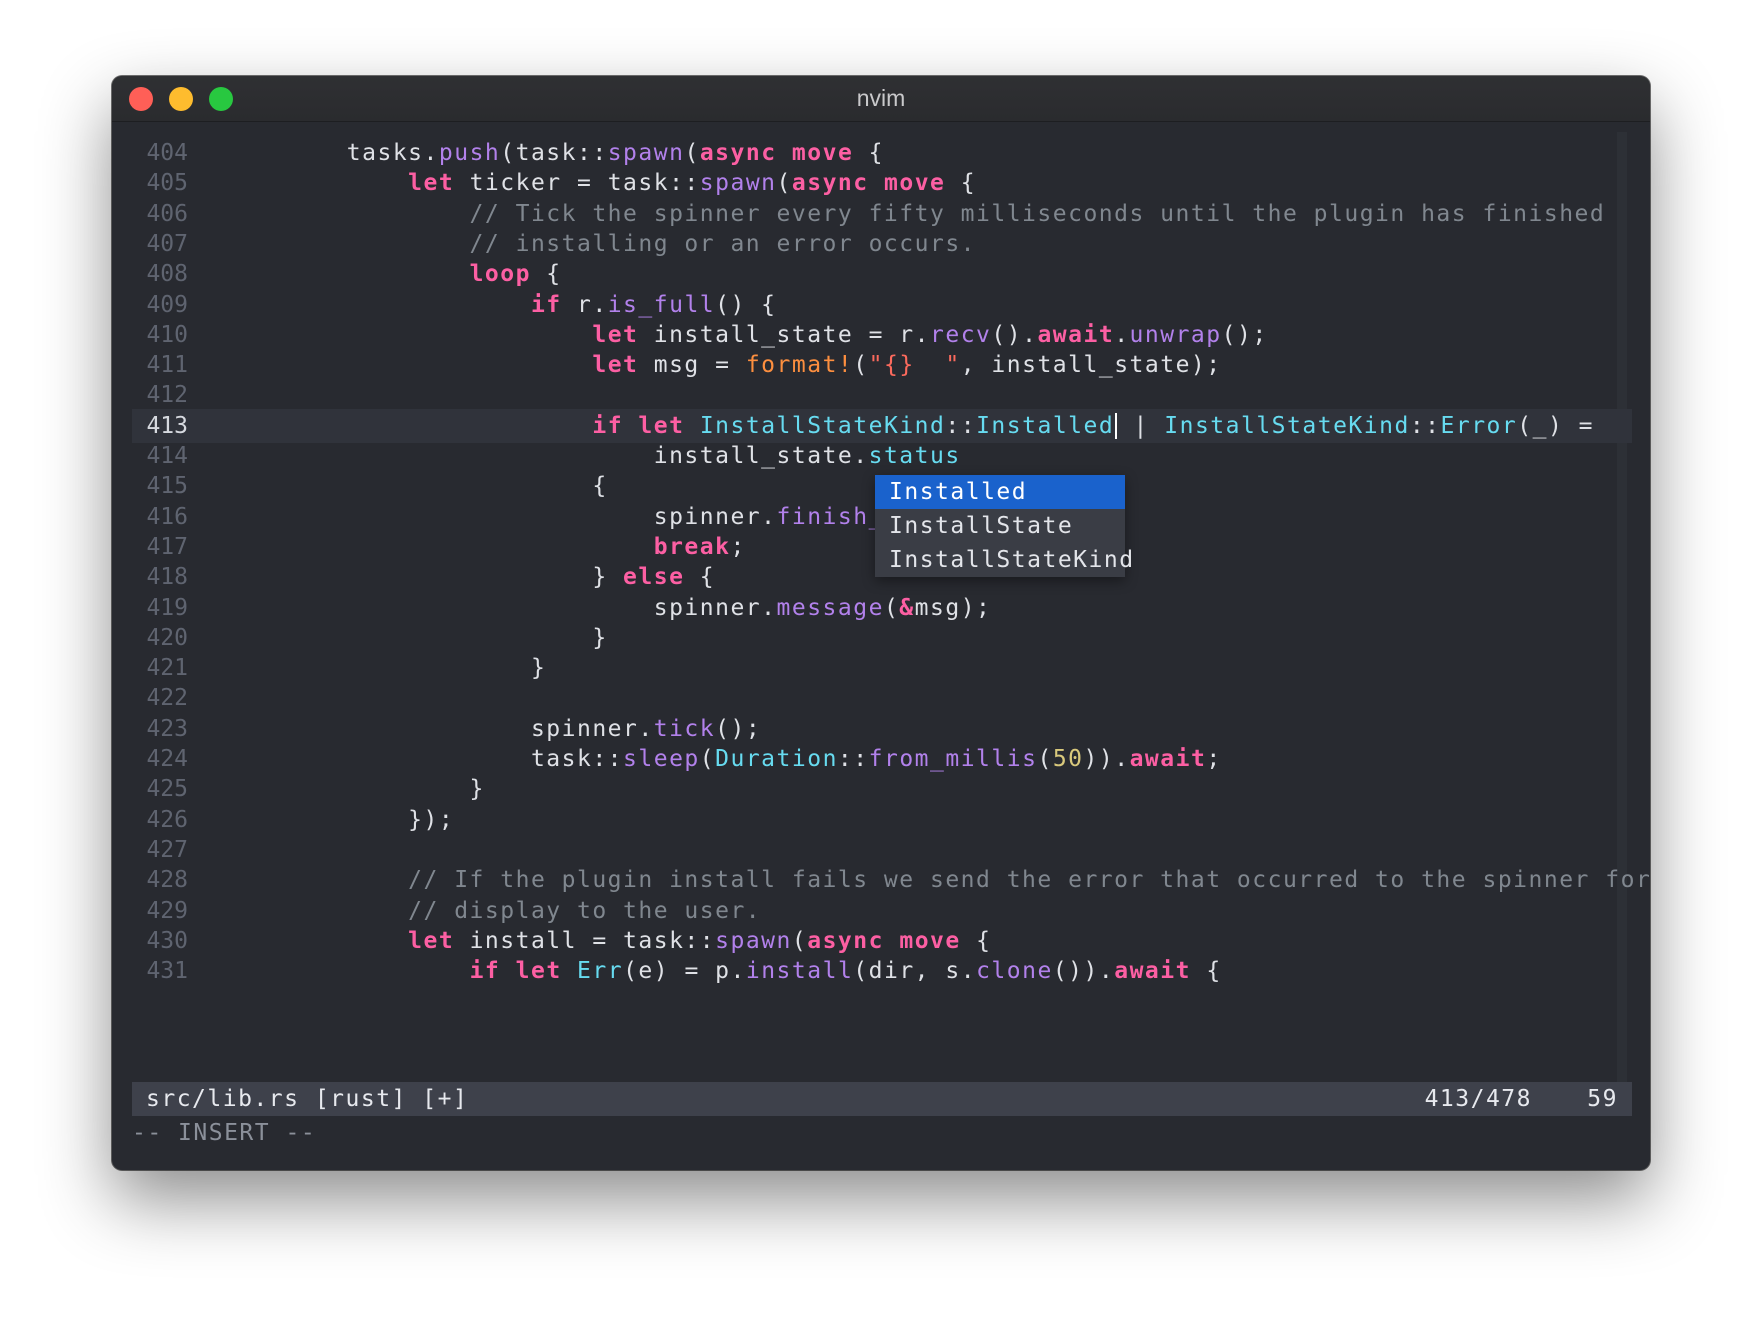 This screenshot has height=1318, width=1762. I want to click on code-text: }, so click(354, 789).